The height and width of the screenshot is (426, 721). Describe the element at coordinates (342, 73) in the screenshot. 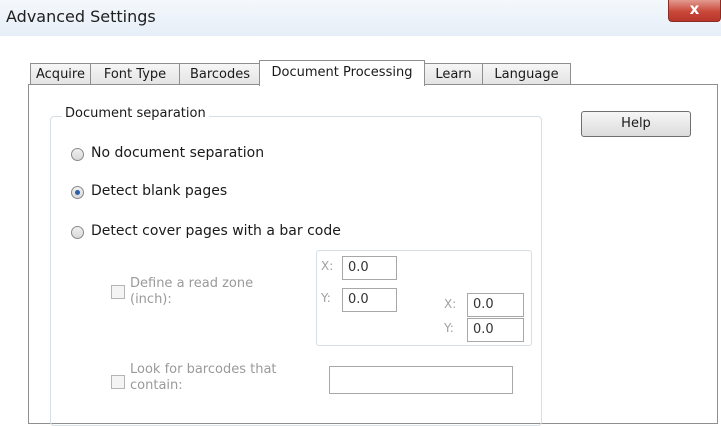

I see `tab-document-processing: Document Processing` at that location.